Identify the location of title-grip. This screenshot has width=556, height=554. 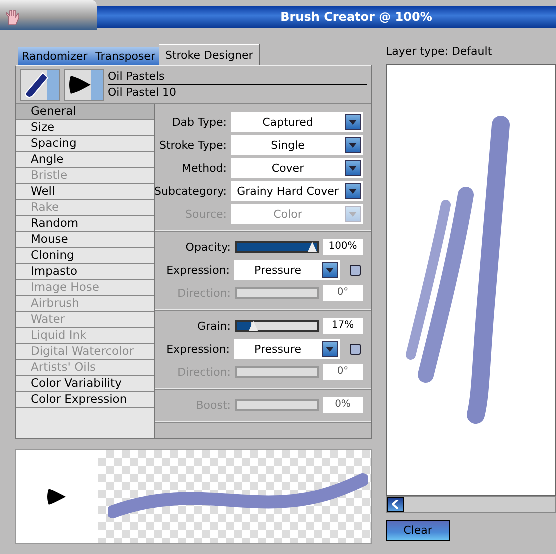
(48, 15).